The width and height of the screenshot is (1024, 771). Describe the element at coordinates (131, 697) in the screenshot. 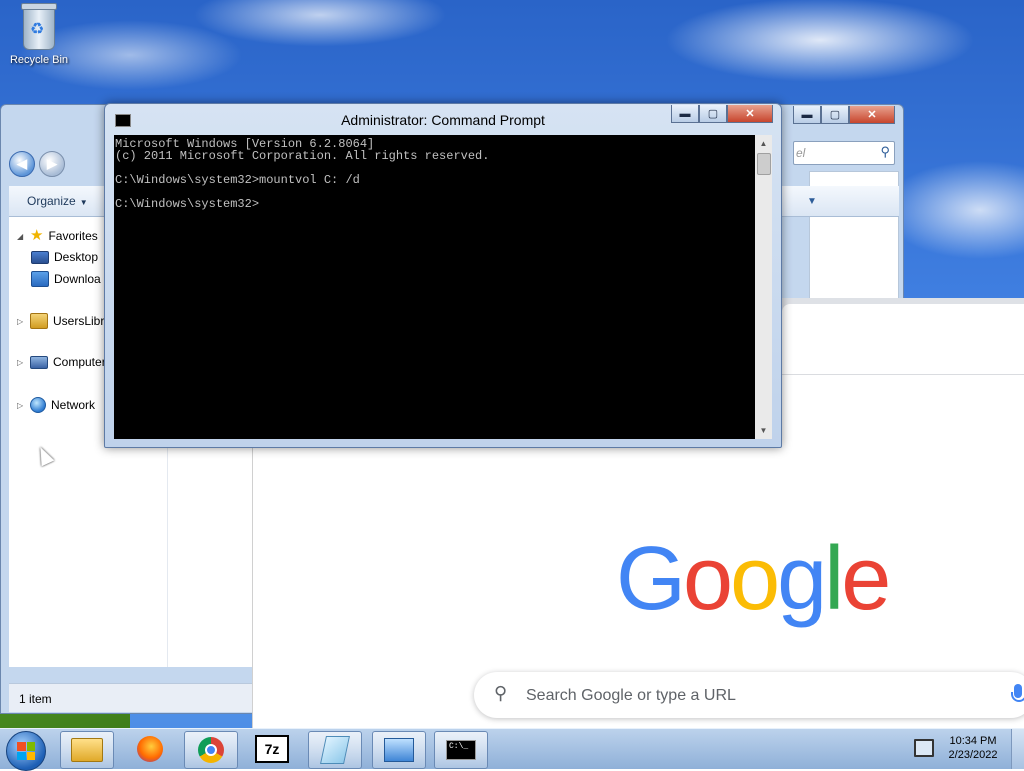

I see `explorer-status-bar: 1 item` at that location.